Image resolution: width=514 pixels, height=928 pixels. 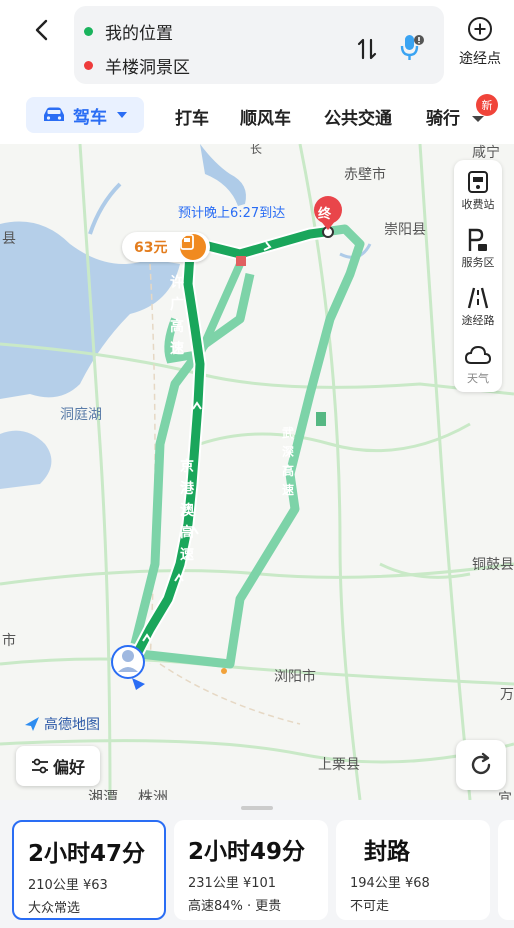 What do you see at coordinates (358, 116) in the screenshot?
I see `tab-transit: 公共交通` at bounding box center [358, 116].